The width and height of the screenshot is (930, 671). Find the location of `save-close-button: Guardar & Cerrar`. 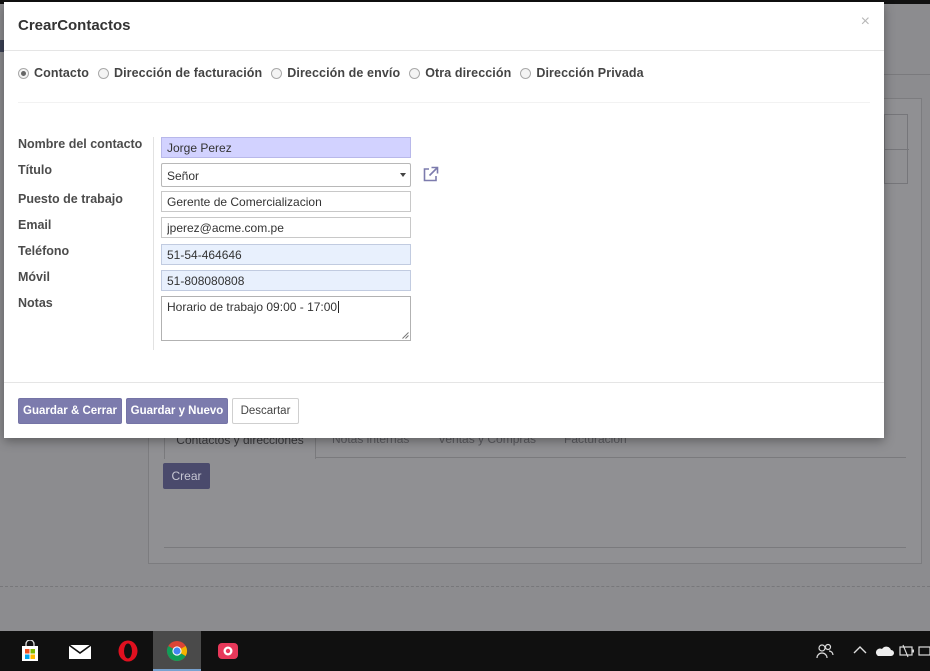

save-close-button: Guardar & Cerrar is located at coordinates (70, 411).